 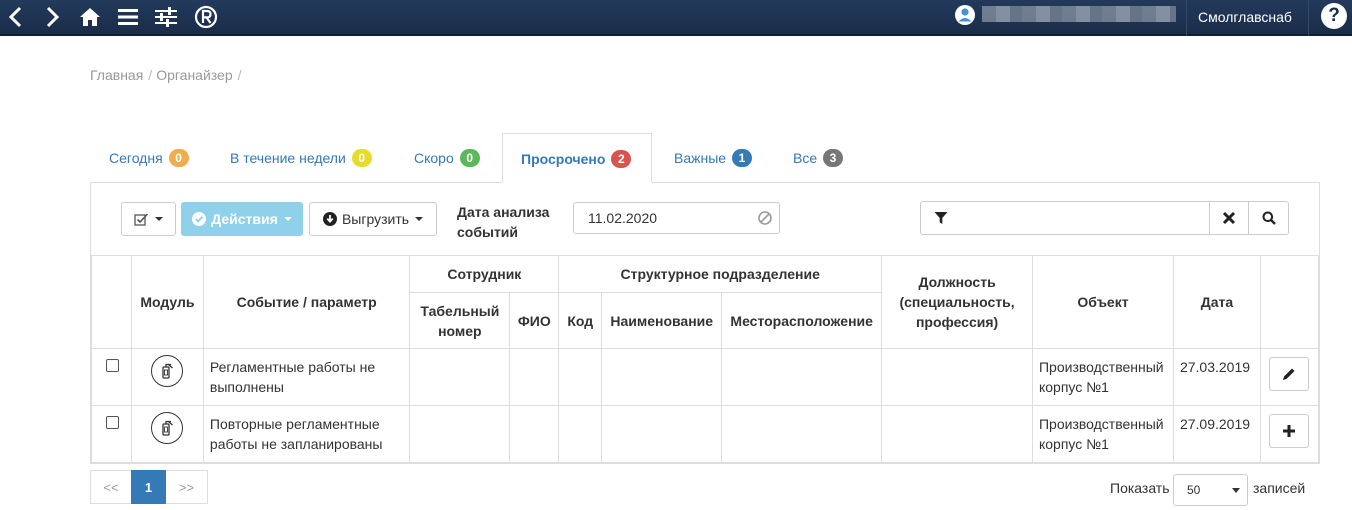 I want to click on analysis-date-label: Дата анализа событий, so click(x=503, y=222).